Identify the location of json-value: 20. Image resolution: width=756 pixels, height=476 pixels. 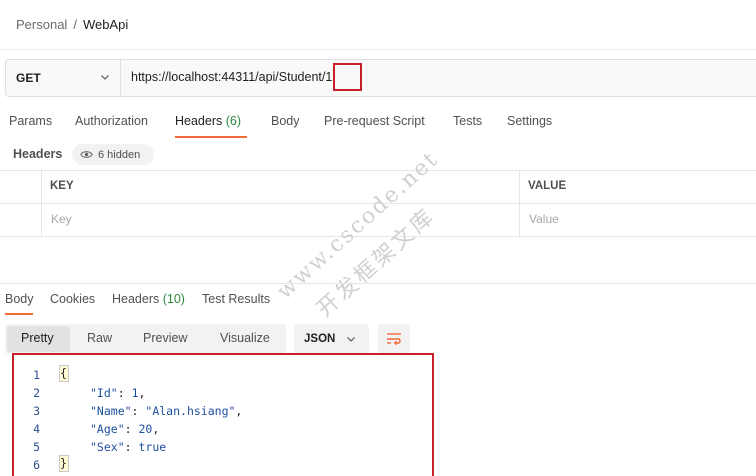
(145, 429).